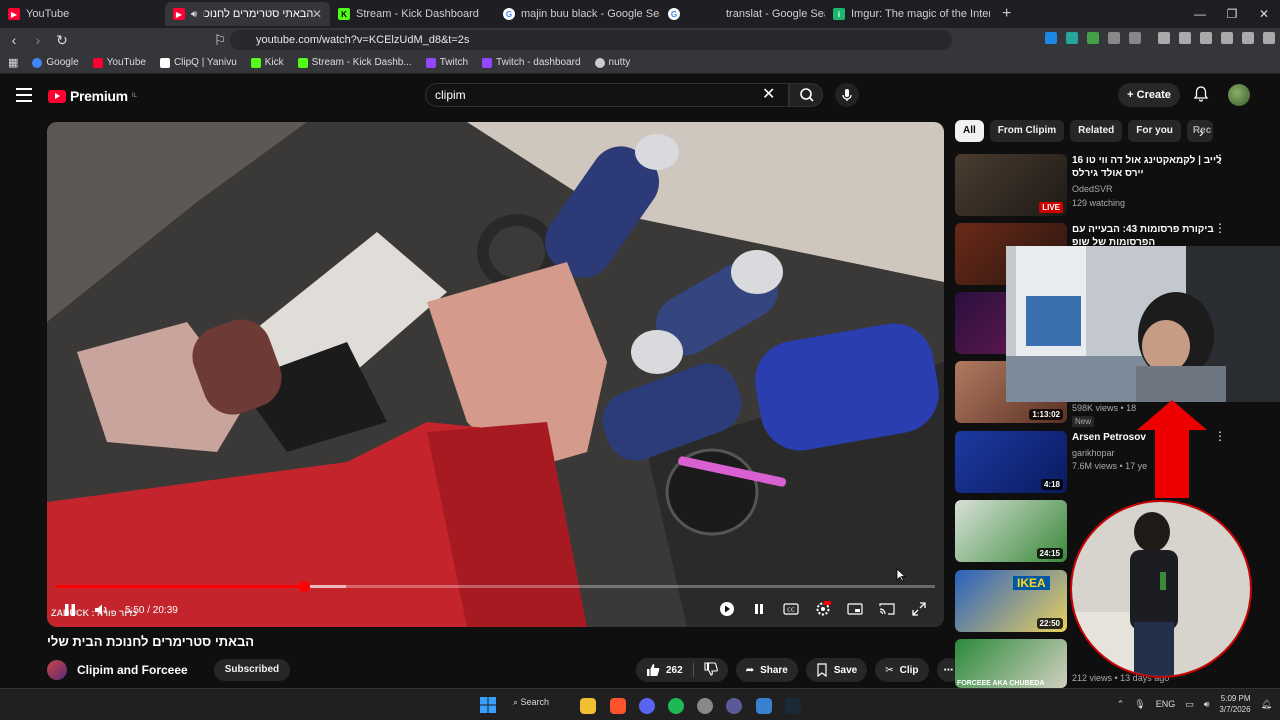  Describe the element at coordinates (1189, 704) in the screenshot. I see `network-icon: ▭` at that location.